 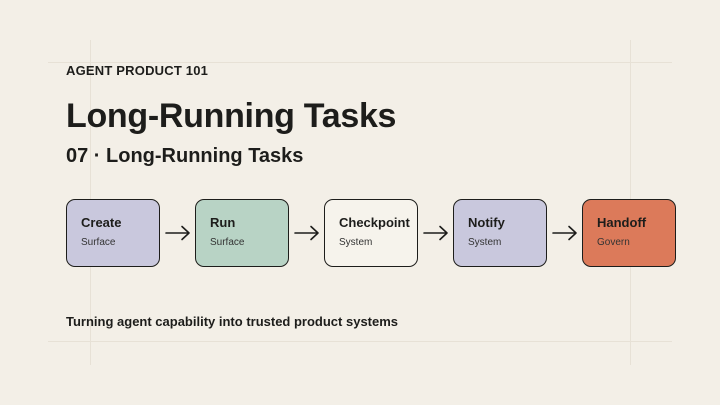 What do you see at coordinates (613, 242) in the screenshot?
I see `flow-node-sublabel: Govern` at bounding box center [613, 242].